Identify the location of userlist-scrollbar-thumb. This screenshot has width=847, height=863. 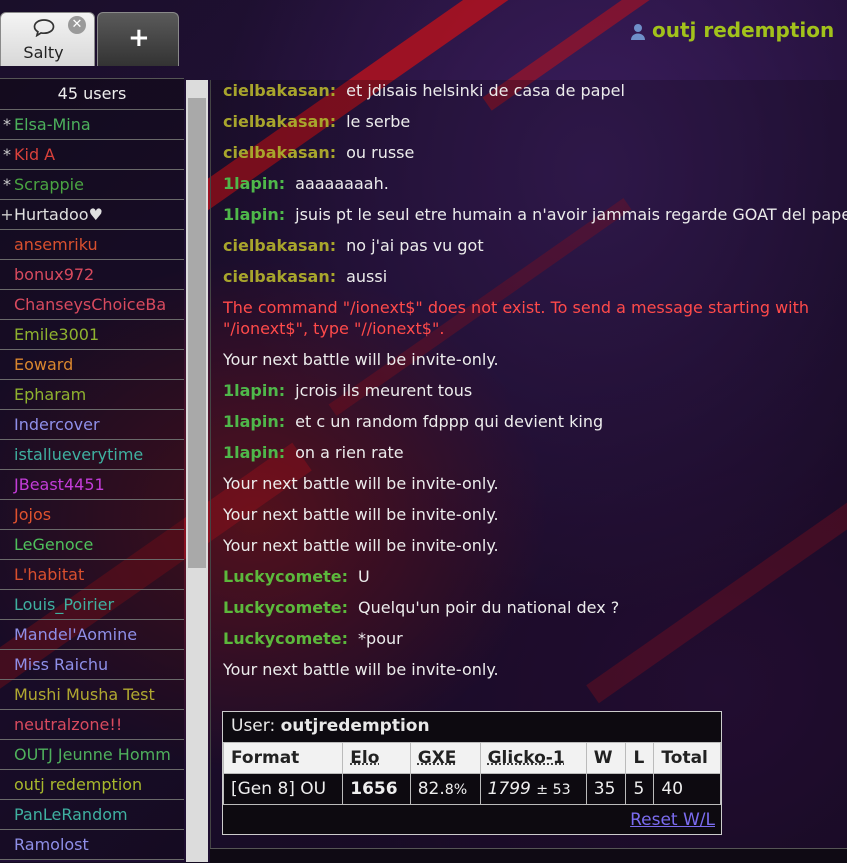
(197, 333).